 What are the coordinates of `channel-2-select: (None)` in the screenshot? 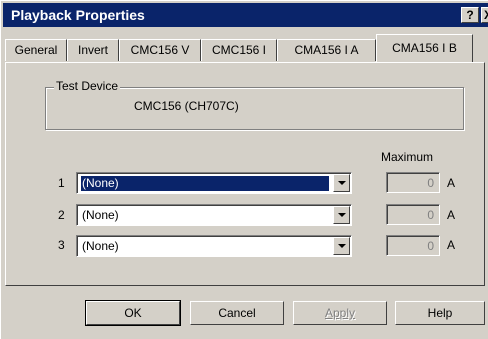 It's located at (214, 215).